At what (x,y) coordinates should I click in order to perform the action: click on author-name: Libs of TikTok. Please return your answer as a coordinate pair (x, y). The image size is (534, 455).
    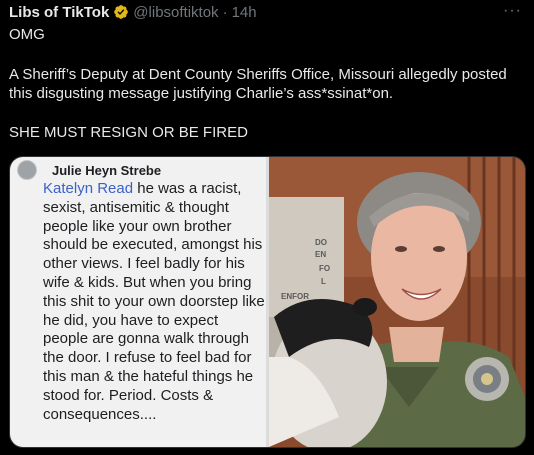
    Looking at the image, I should click on (59, 12).